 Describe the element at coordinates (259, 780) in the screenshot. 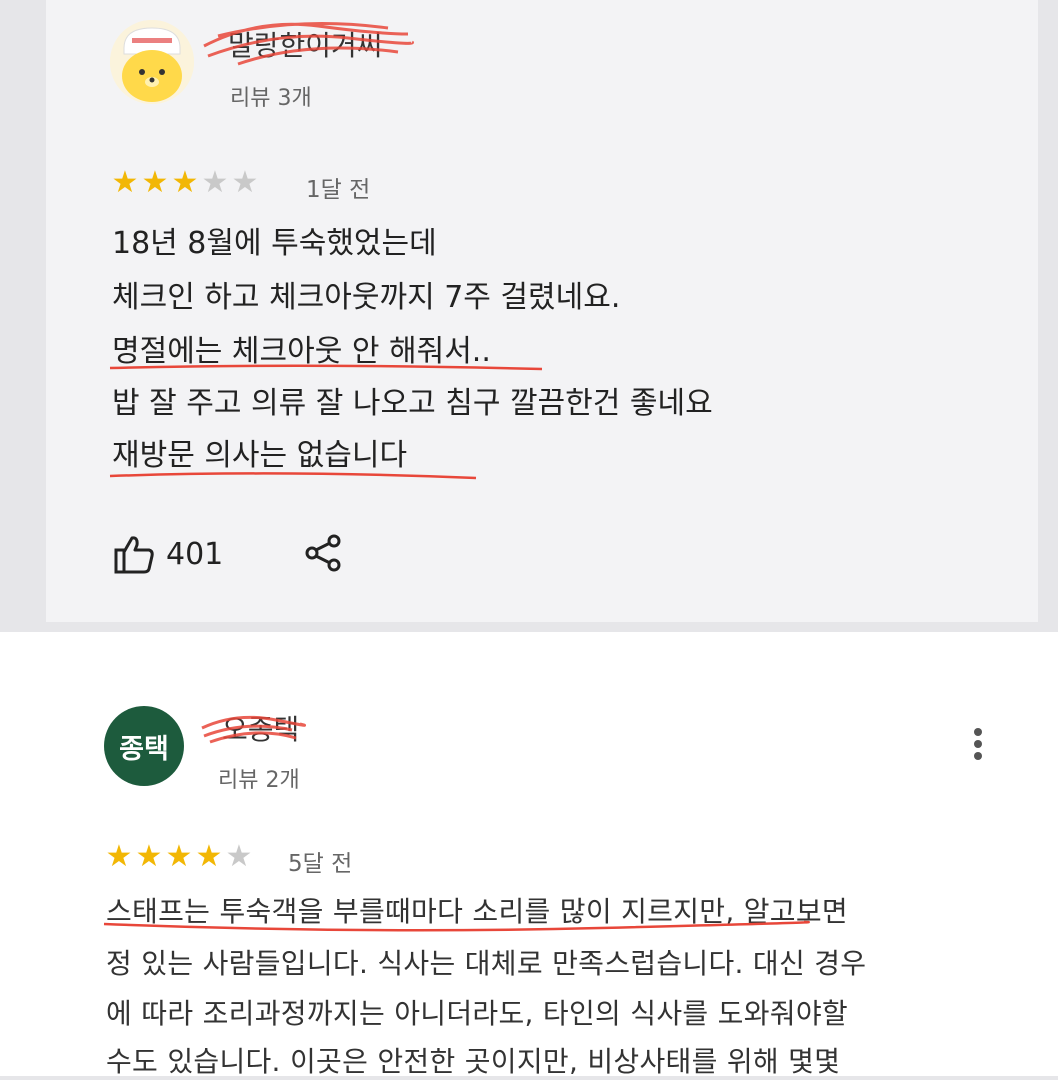

I see `review-count-2: 리뷰 2개` at that location.